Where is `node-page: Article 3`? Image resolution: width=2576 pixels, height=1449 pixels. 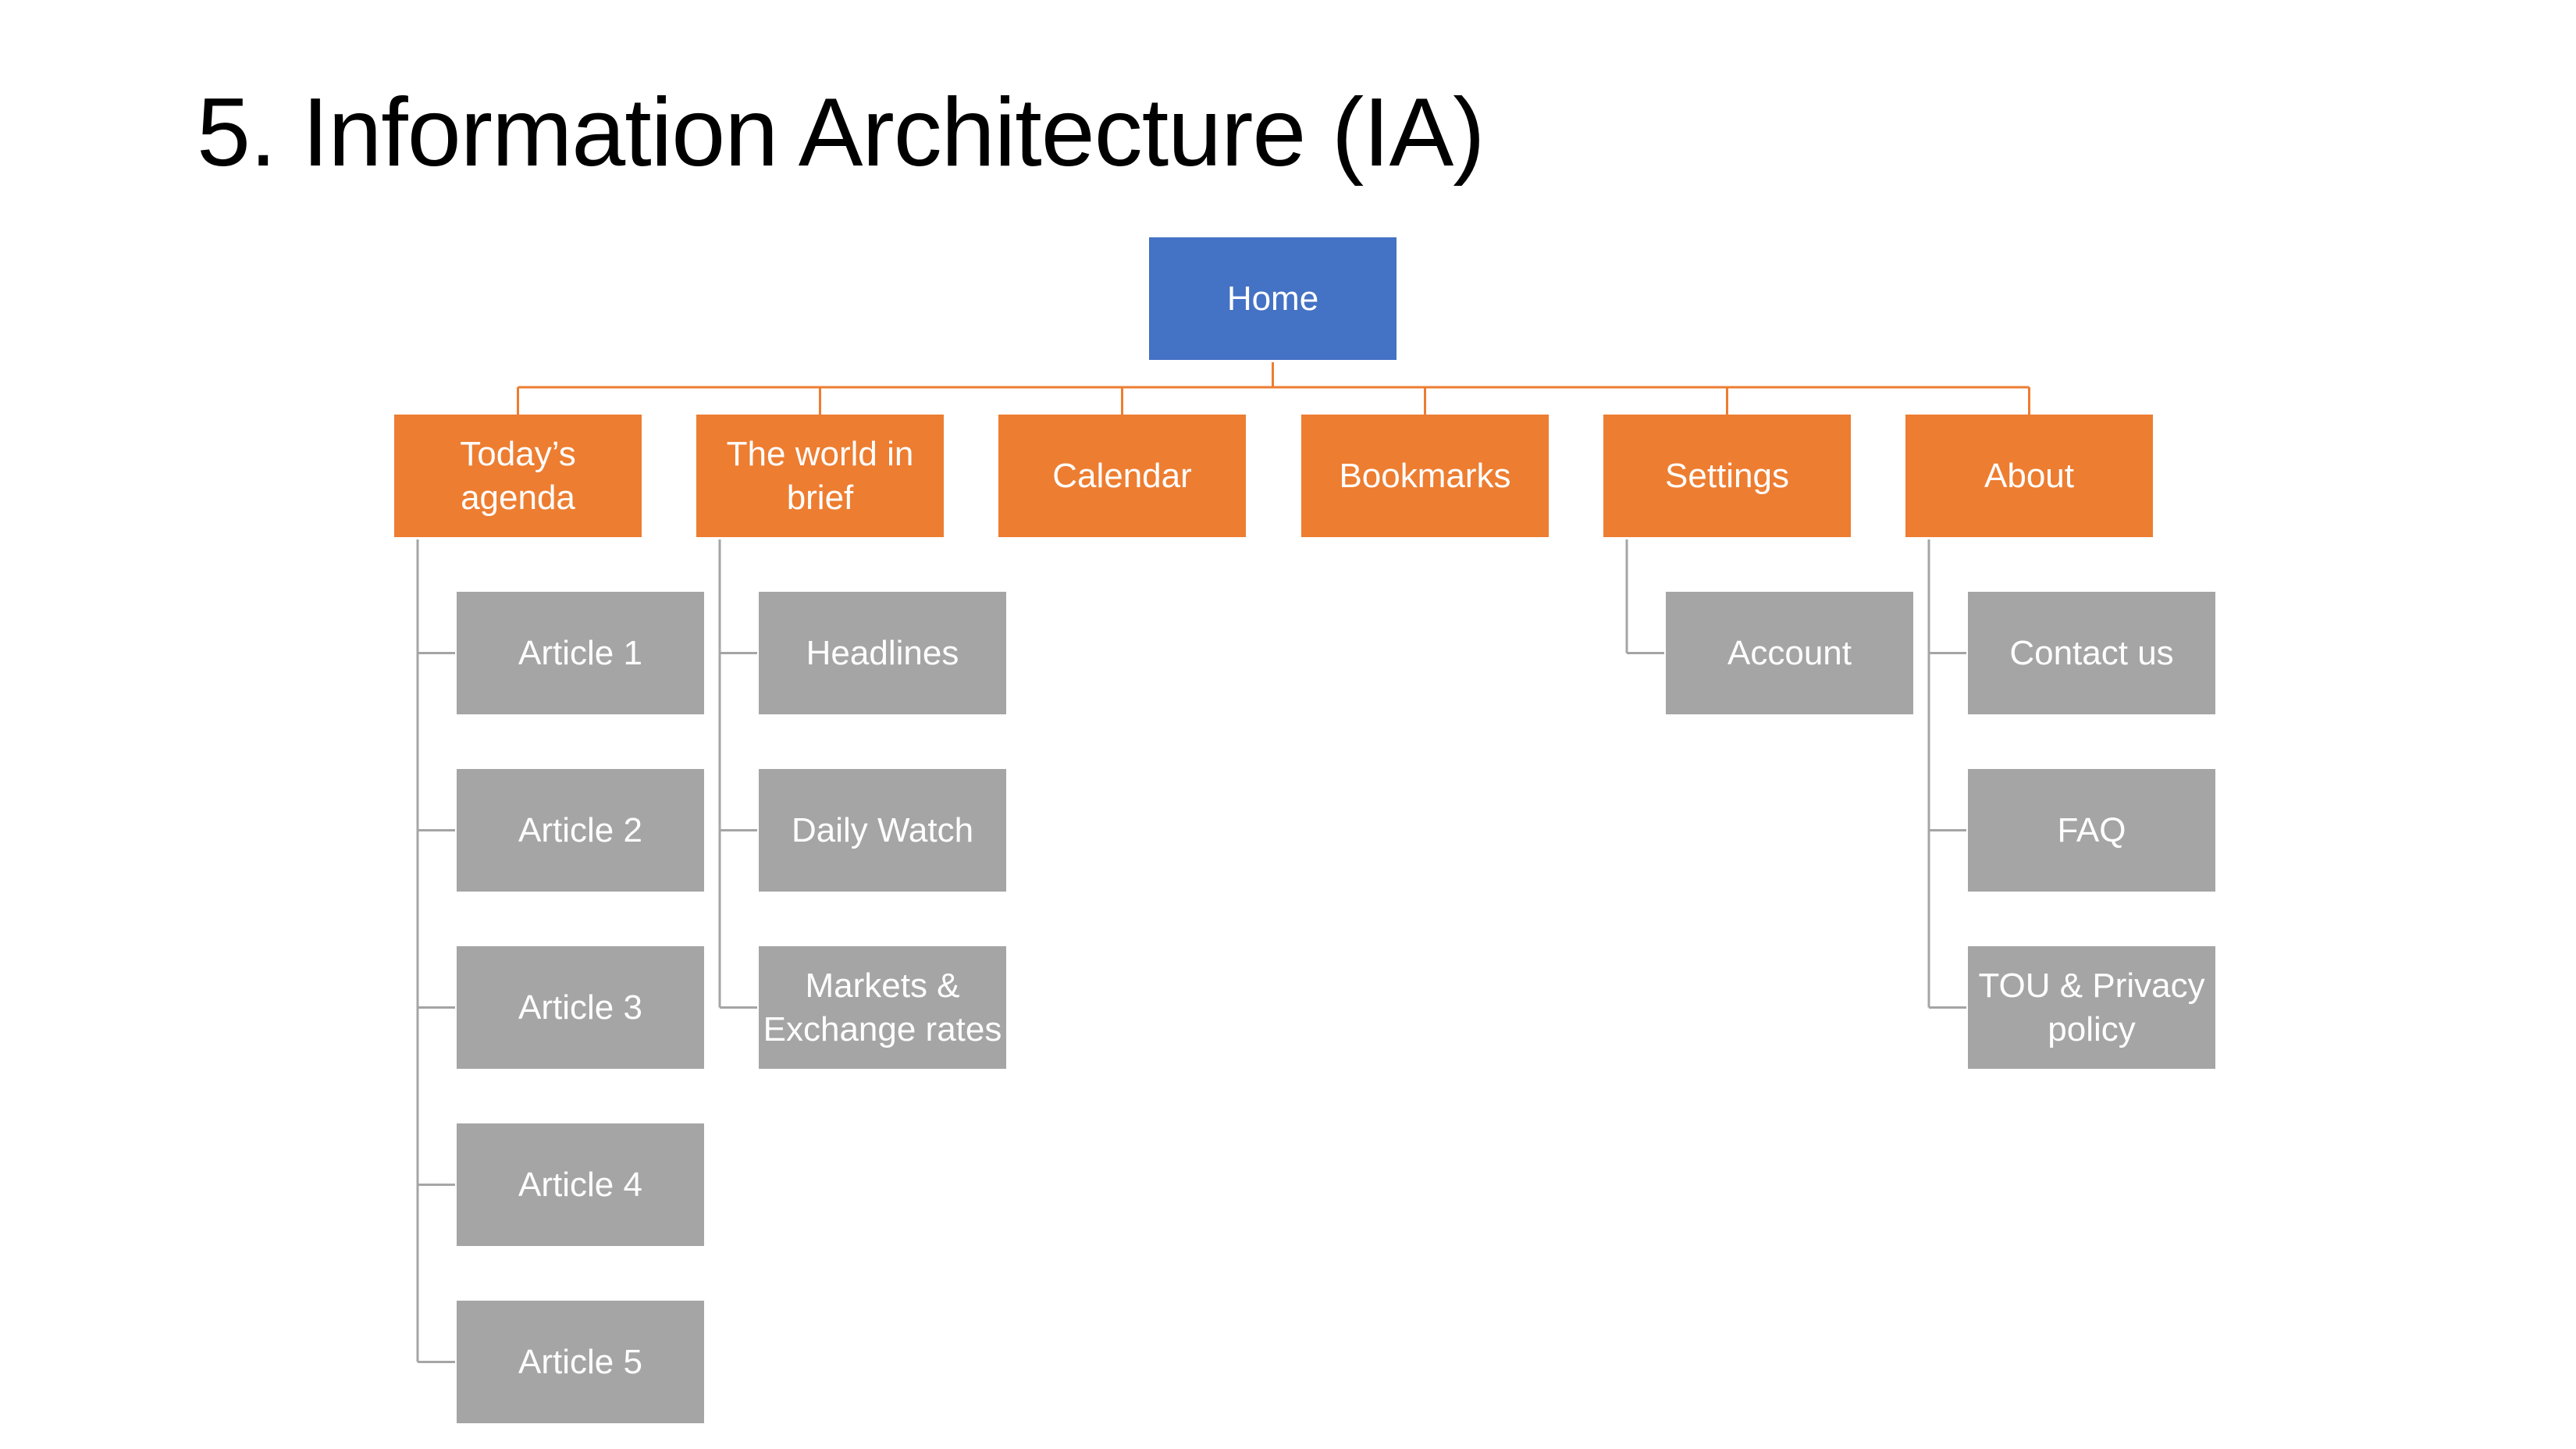
node-page: Article 3 is located at coordinates (580, 1007).